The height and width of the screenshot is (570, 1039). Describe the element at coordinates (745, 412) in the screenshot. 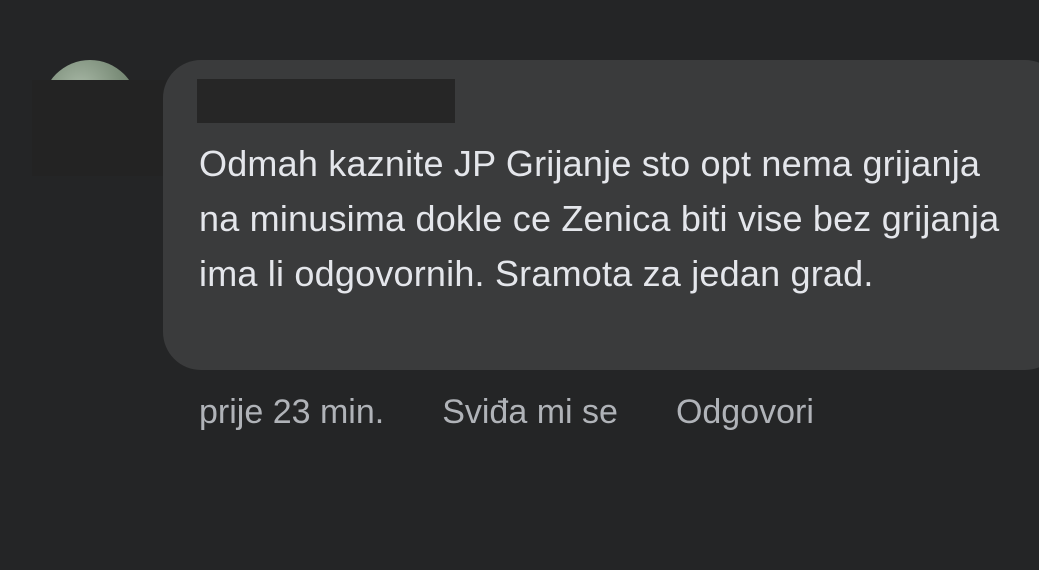

I see `reply-button: Odgovori` at that location.